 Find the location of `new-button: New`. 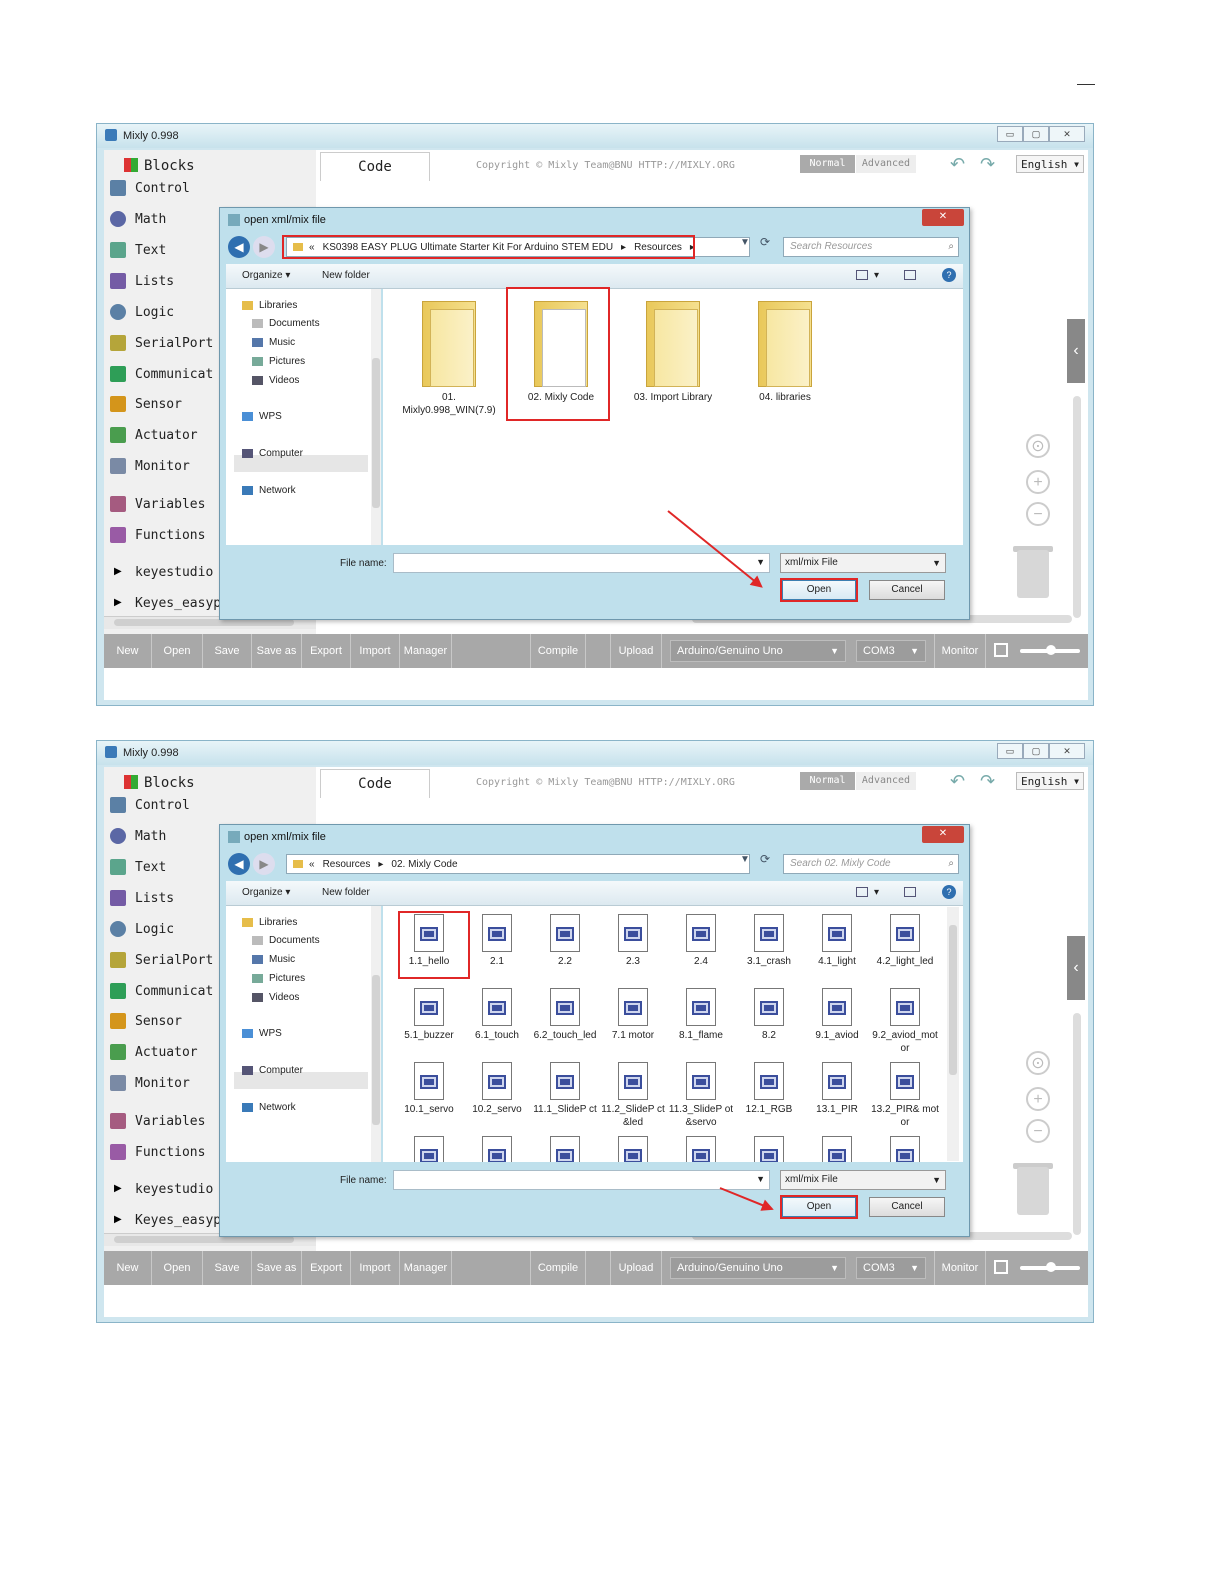

new-button: New is located at coordinates (128, 651).